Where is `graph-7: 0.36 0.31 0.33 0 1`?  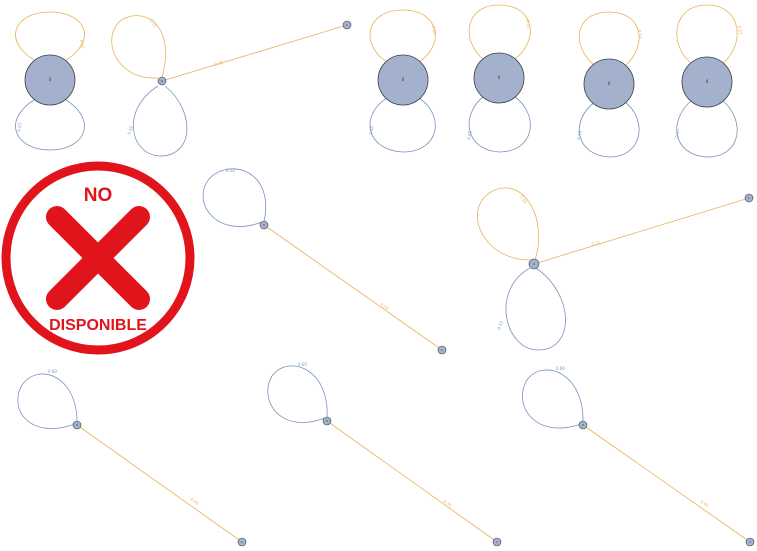
graph-7: 0.36 0.31 0.33 0 1 is located at coordinates (615, 269).